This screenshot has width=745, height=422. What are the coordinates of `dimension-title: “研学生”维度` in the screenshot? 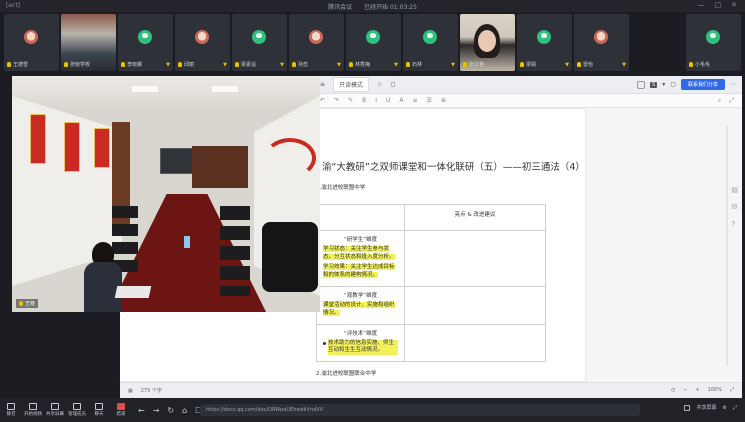 It's located at (360, 240).